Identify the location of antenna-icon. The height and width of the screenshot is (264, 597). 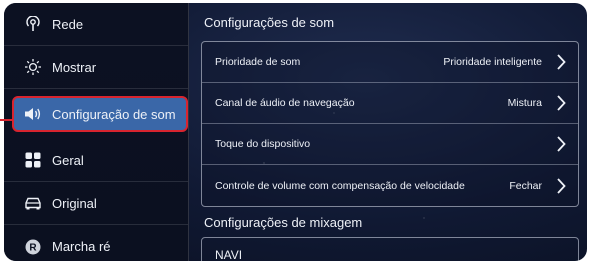
(33, 24).